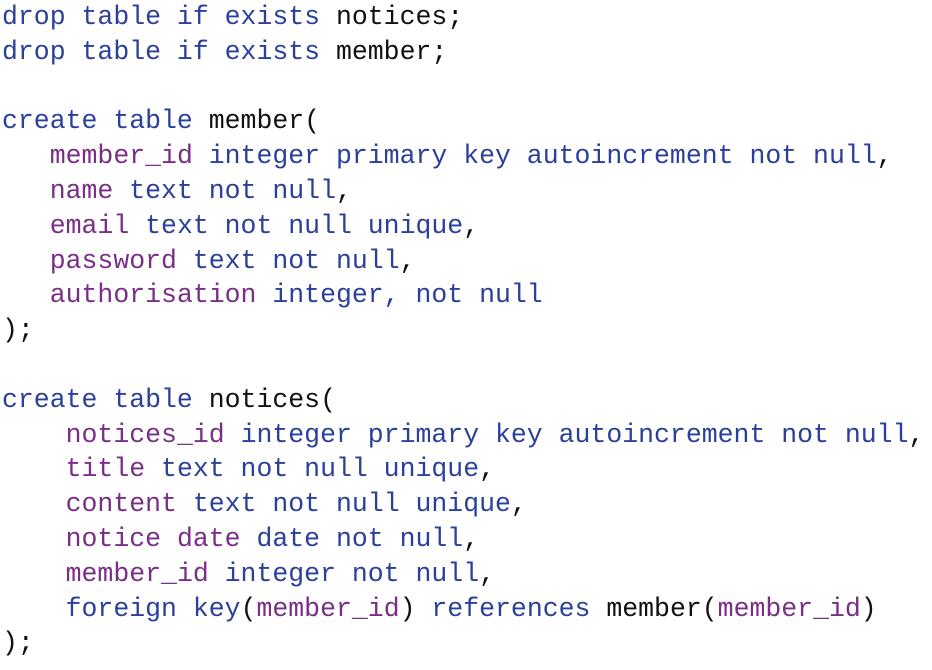  I want to click on code-line: name text not null,, so click(463, 191).